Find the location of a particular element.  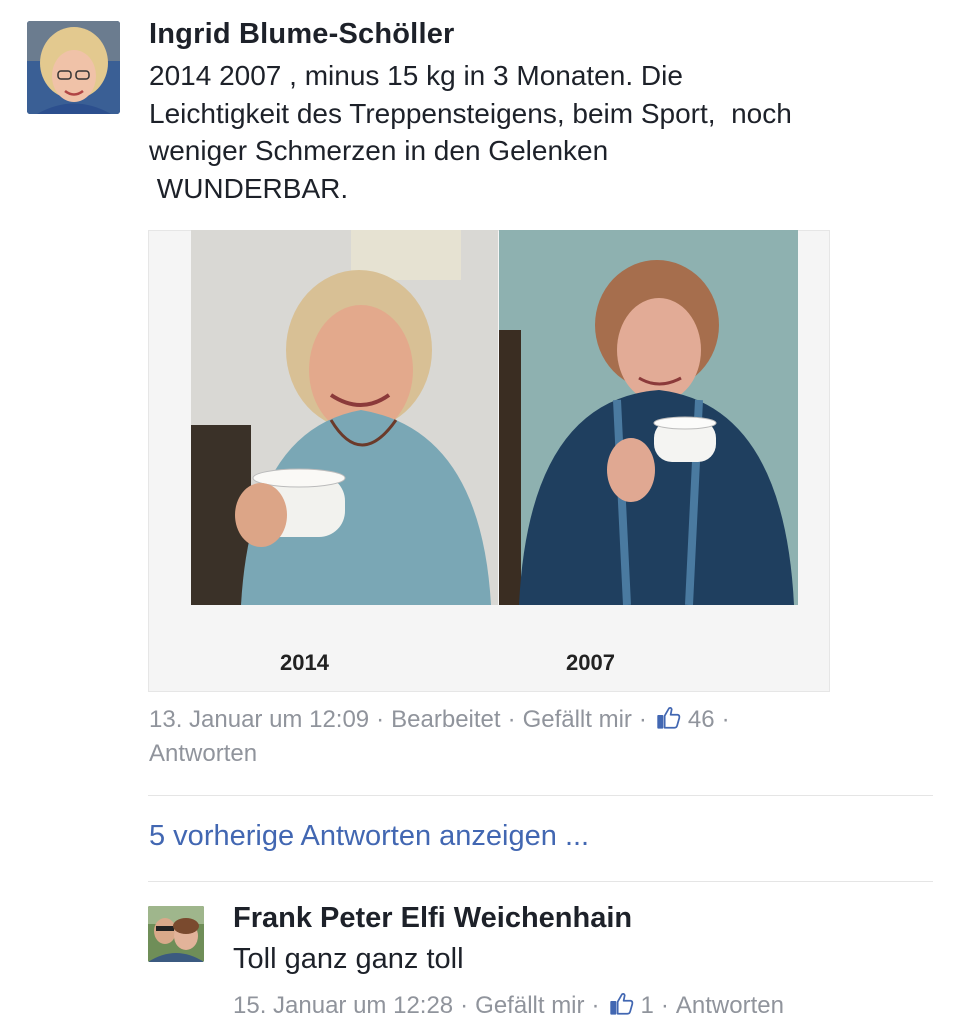

author-avatar is located at coordinates (73, 67).